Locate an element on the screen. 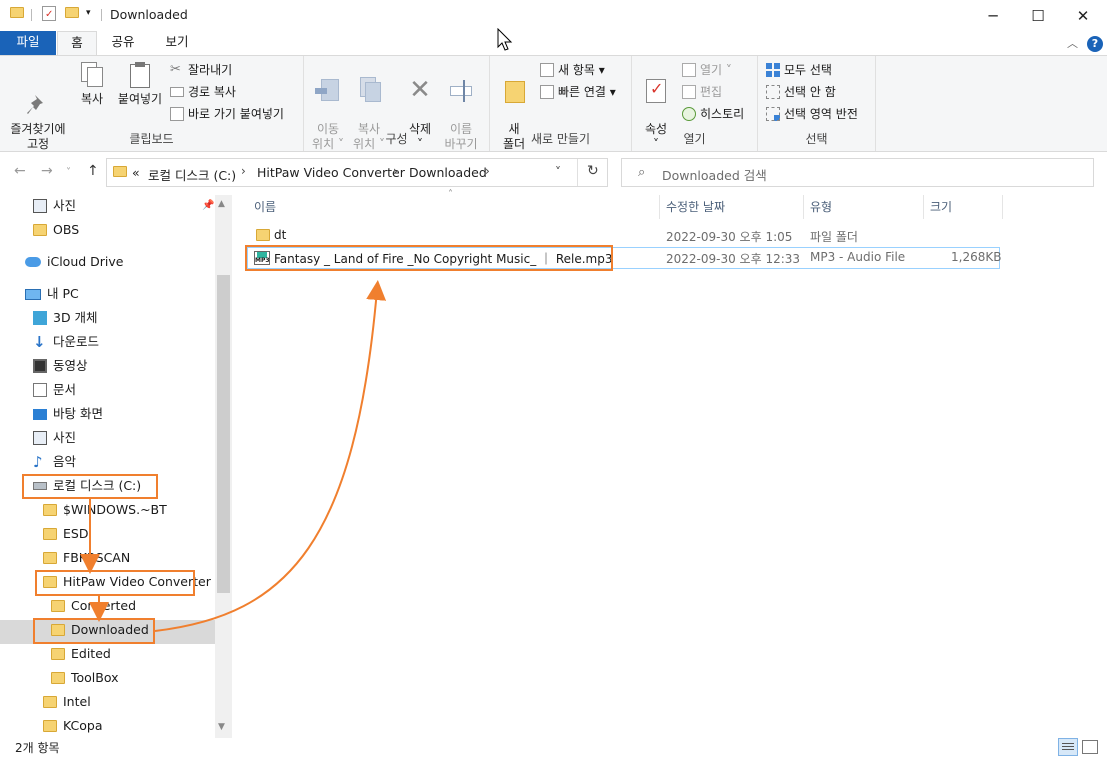  paste-shortcut-button: 바로 가기 붙여넣기 is located at coordinates (227, 114).